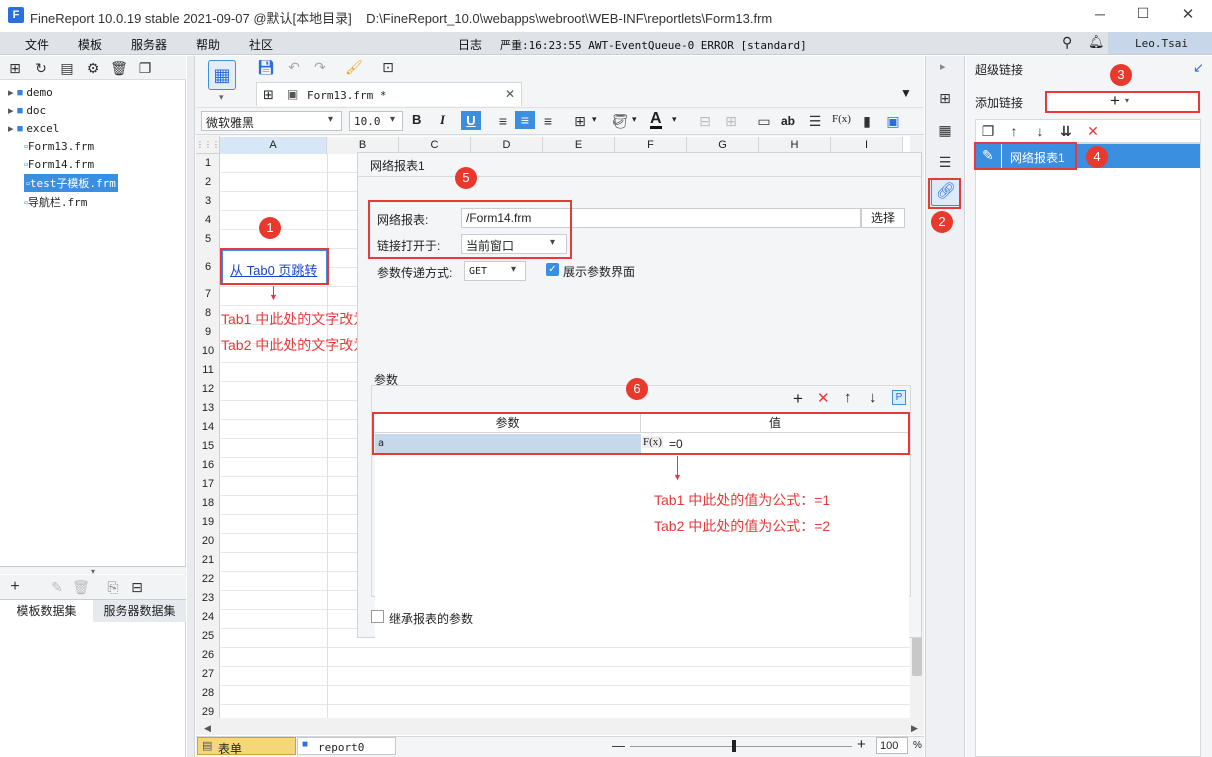 Image resolution: width=1212 pixels, height=757 pixels. What do you see at coordinates (731, 121) in the screenshot?
I see `split-cell-icon: ⊞` at bounding box center [731, 121].